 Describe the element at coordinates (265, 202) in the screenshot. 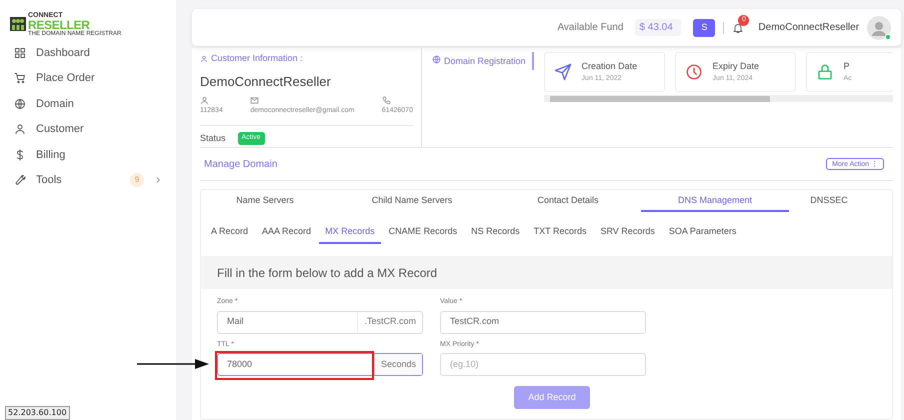

I see `tab: Name Servers` at that location.